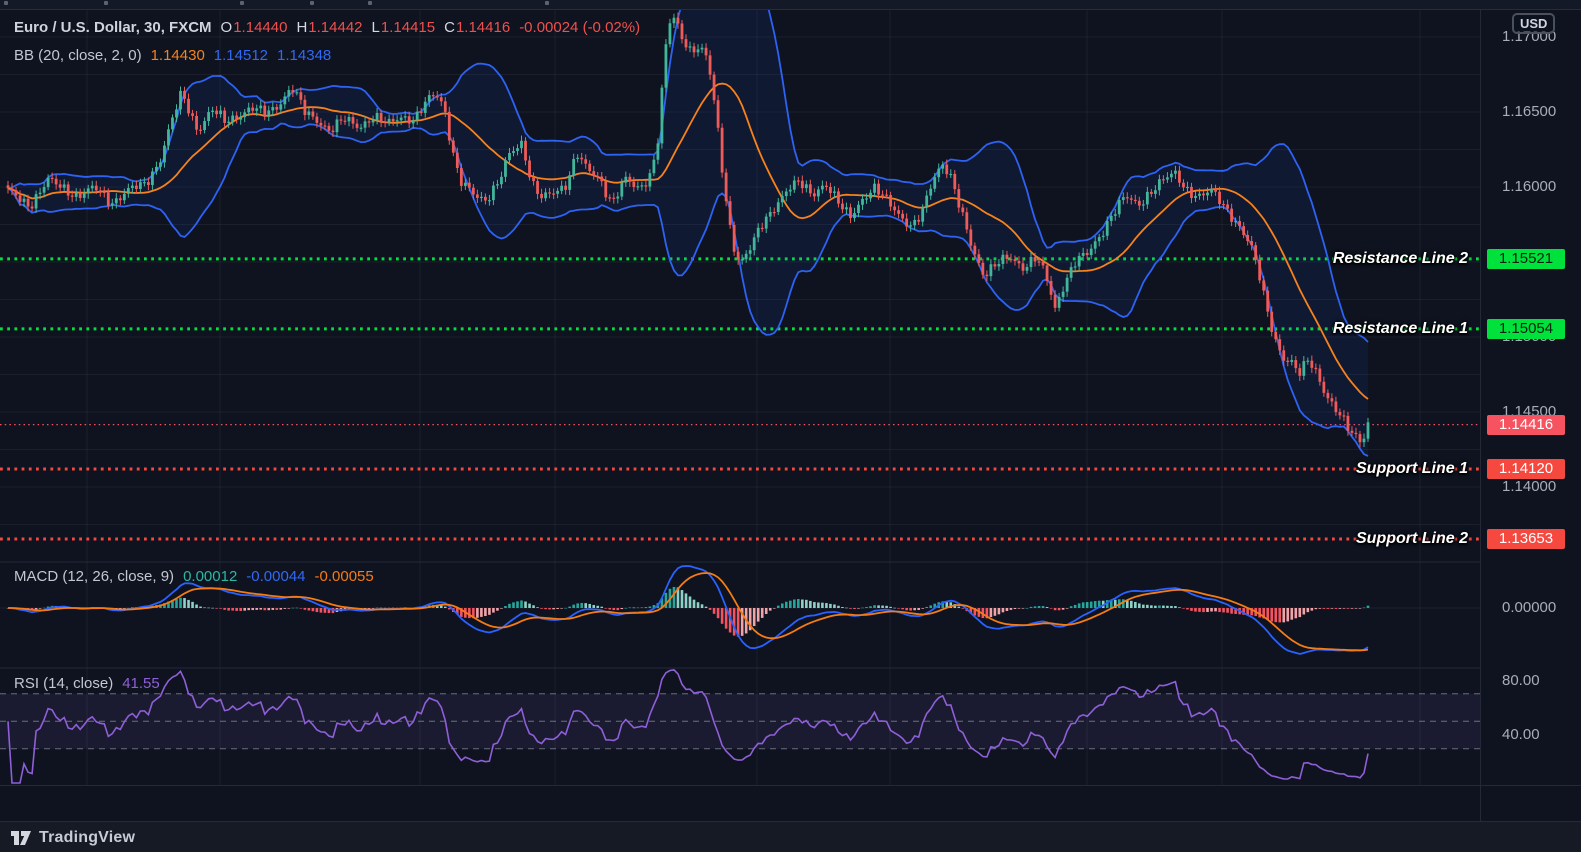 The width and height of the screenshot is (1581, 852). Describe the element at coordinates (1400, 259) in the screenshot. I see `level-label-resistance-line-2: Resistance Line 2` at that location.